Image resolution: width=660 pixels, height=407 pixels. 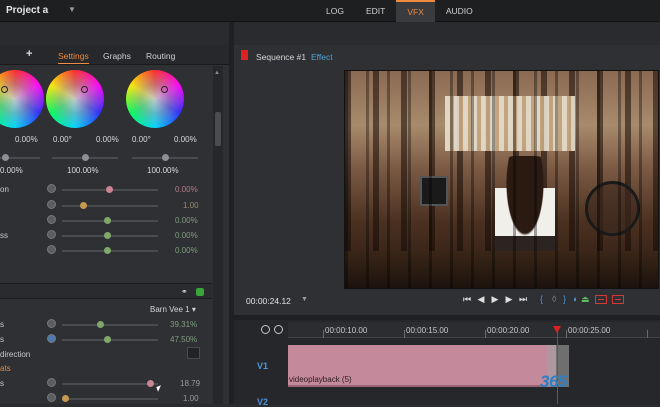 I want to click on effects-toolbar: + Settings Graphs Routing, so click(x=114, y=55).